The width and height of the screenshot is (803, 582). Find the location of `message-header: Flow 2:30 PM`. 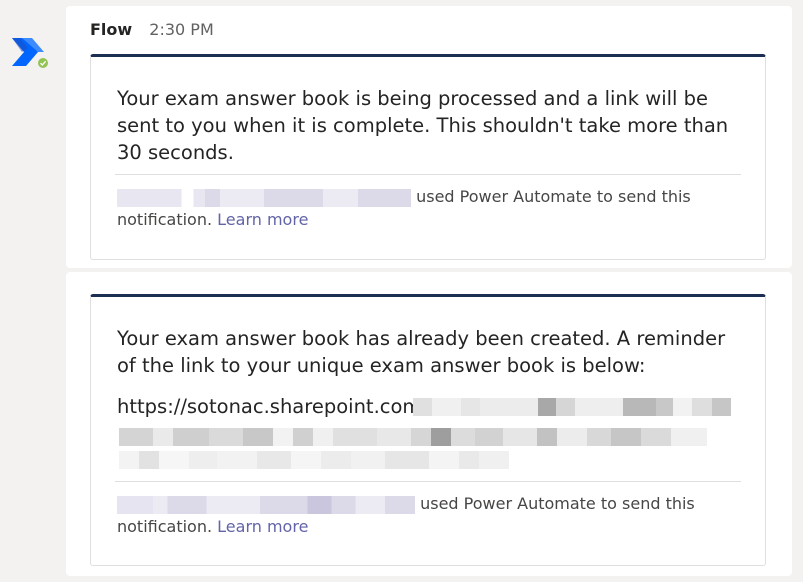

message-header: Flow 2:30 PM is located at coordinates (152, 29).